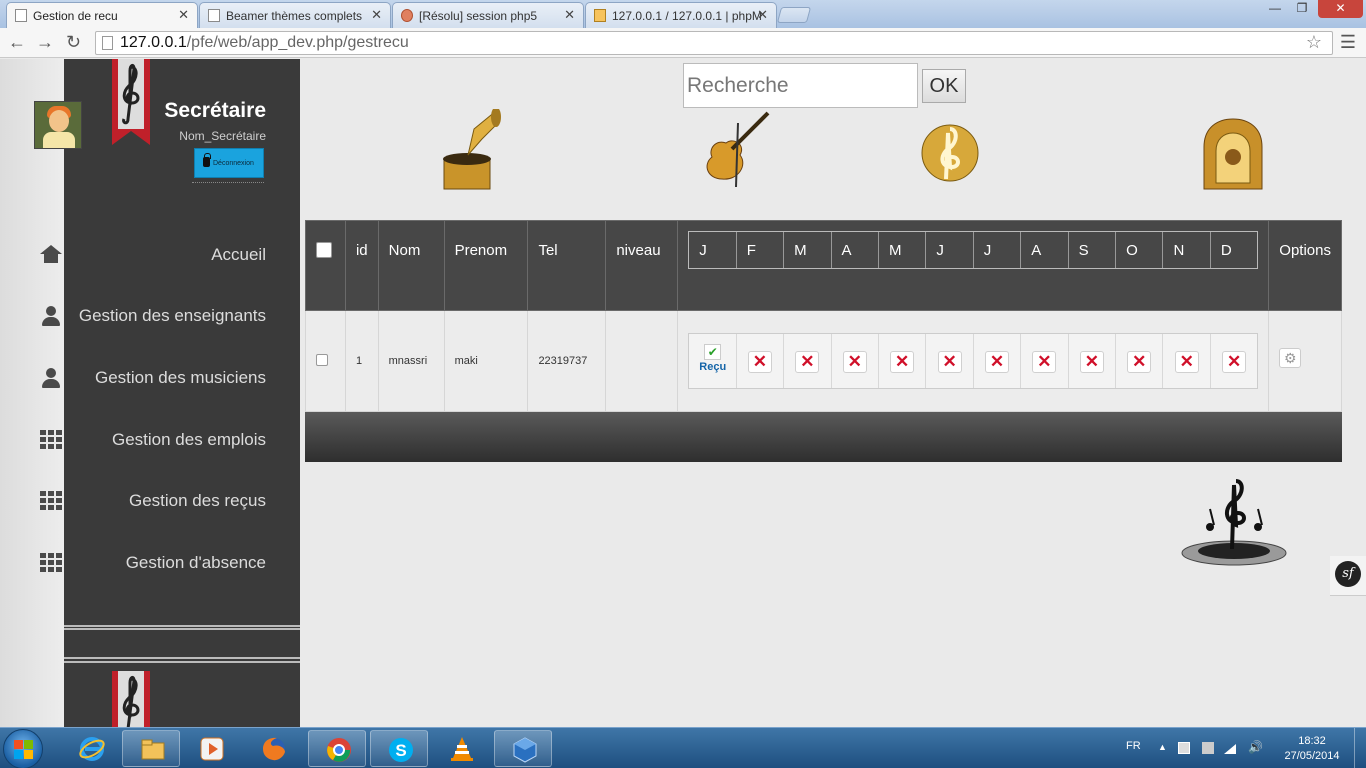 Image resolution: width=1366 pixels, height=768 pixels. I want to click on sidebar-item-recus: Gestion des reçus, so click(150, 501).